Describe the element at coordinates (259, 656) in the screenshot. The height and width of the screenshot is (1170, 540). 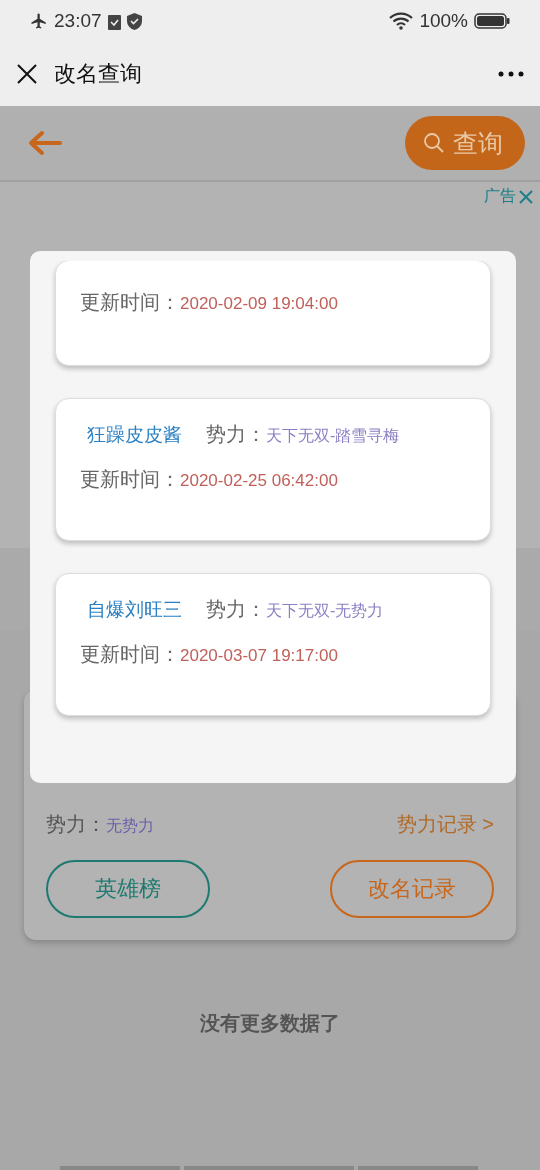
I see `update-time-value: 2020-03-07 19:17:00` at that location.